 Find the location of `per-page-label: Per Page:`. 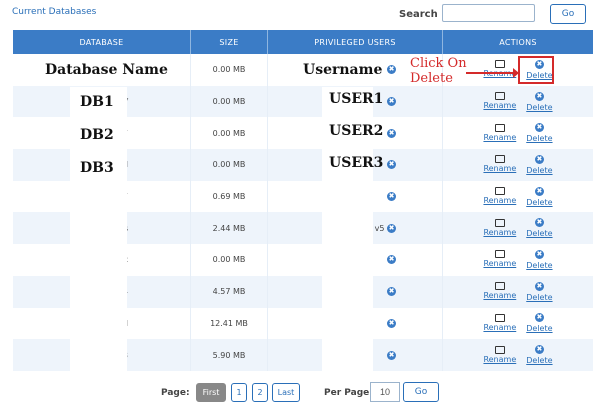

per-page-label: Per Page: is located at coordinates (348, 393).